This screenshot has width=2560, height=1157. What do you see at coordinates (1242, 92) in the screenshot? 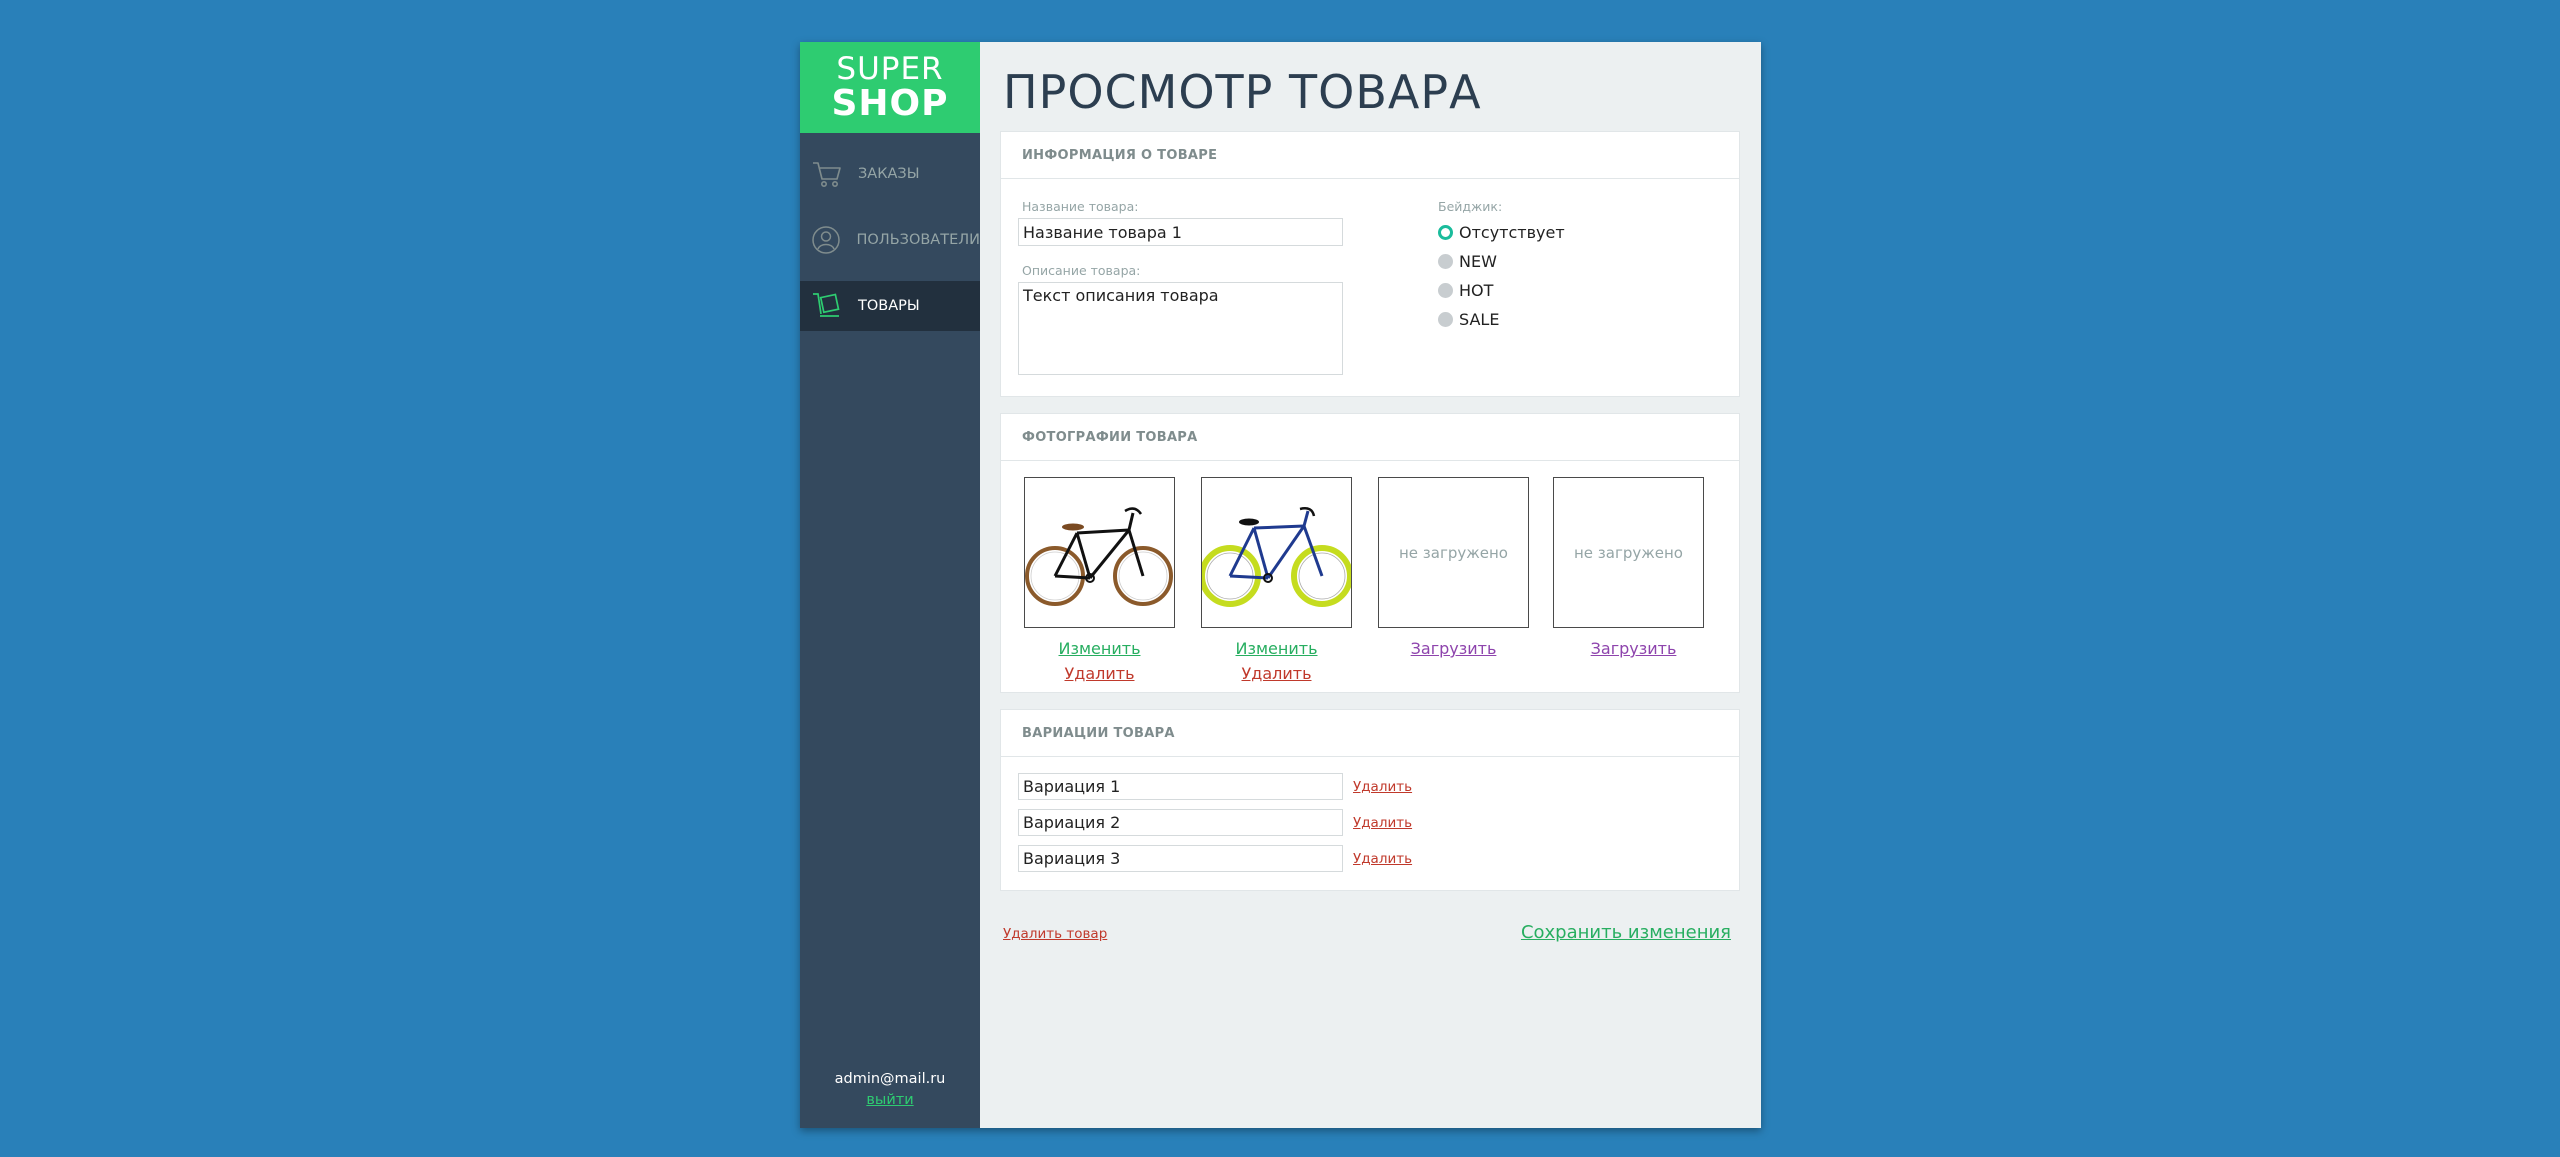
I see `page-title: ПРОСМОТР ТОВАРА` at bounding box center [1242, 92].